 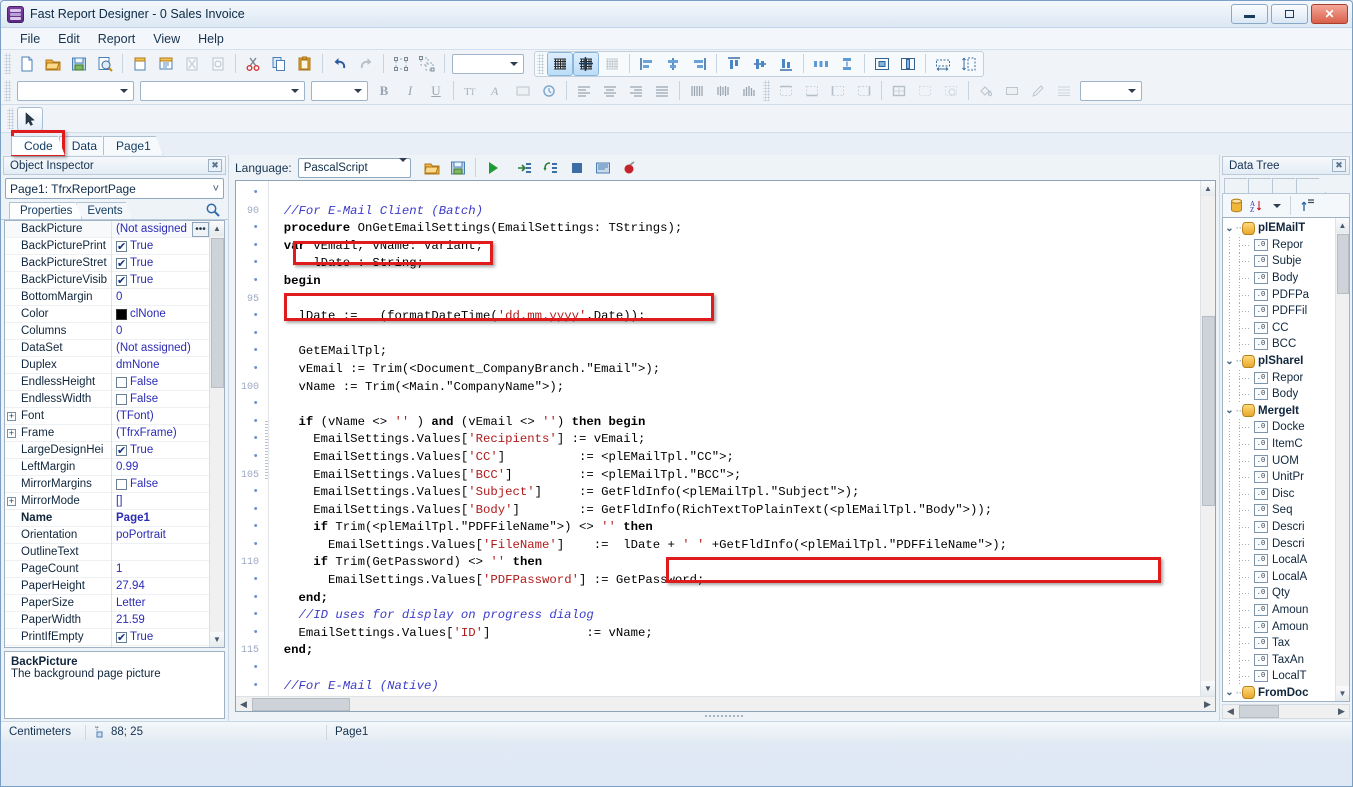 I want to click on language-combo: PascalScript, so click(x=354, y=167).